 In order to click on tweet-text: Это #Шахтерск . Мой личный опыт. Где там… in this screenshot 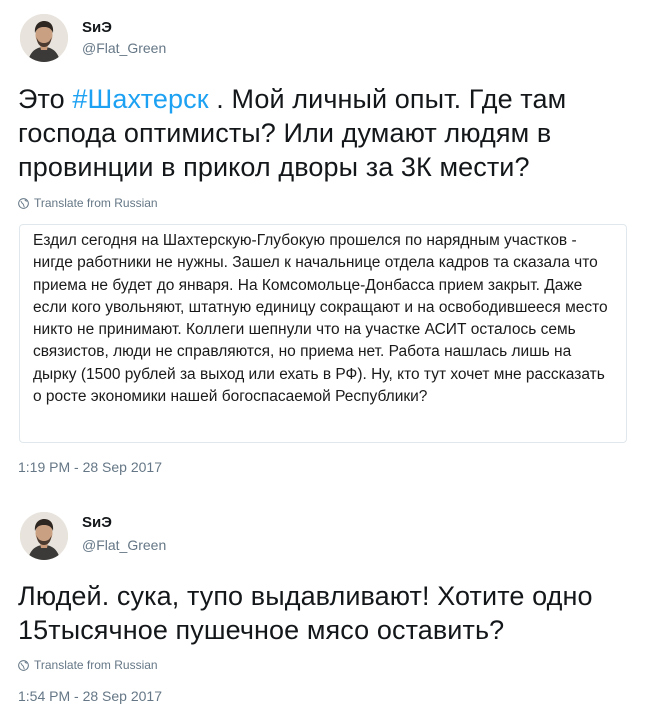, I will do `click(324, 133)`.